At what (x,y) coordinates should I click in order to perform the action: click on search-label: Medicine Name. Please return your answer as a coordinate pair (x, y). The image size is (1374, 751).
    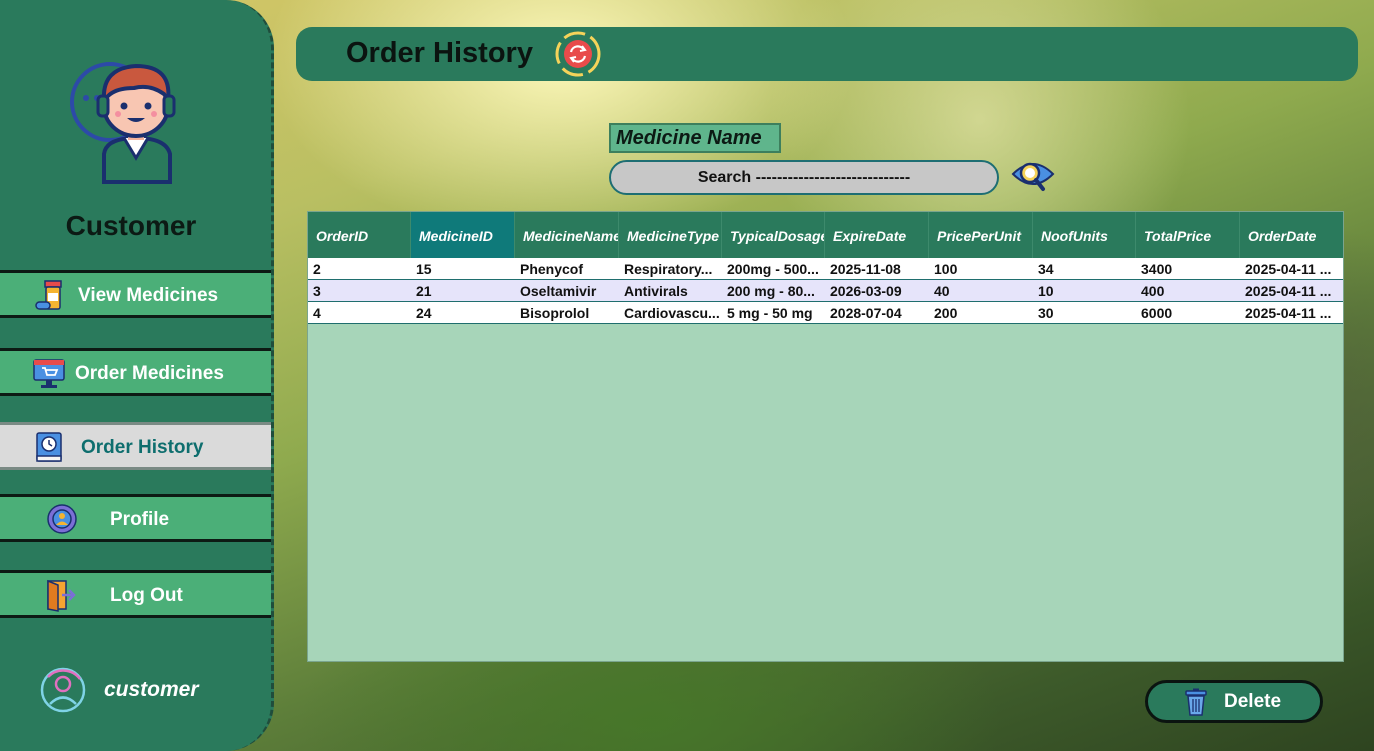
    Looking at the image, I should click on (695, 138).